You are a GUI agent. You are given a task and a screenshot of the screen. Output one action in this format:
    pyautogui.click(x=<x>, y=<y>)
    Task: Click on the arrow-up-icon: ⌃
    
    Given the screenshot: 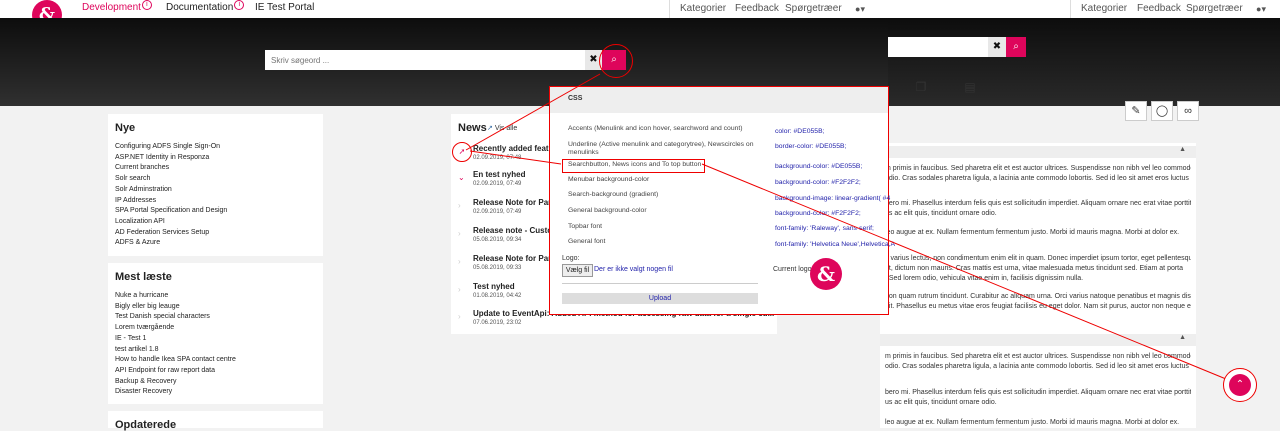 What is the action you would take?
    pyautogui.click(x=1240, y=384)
    